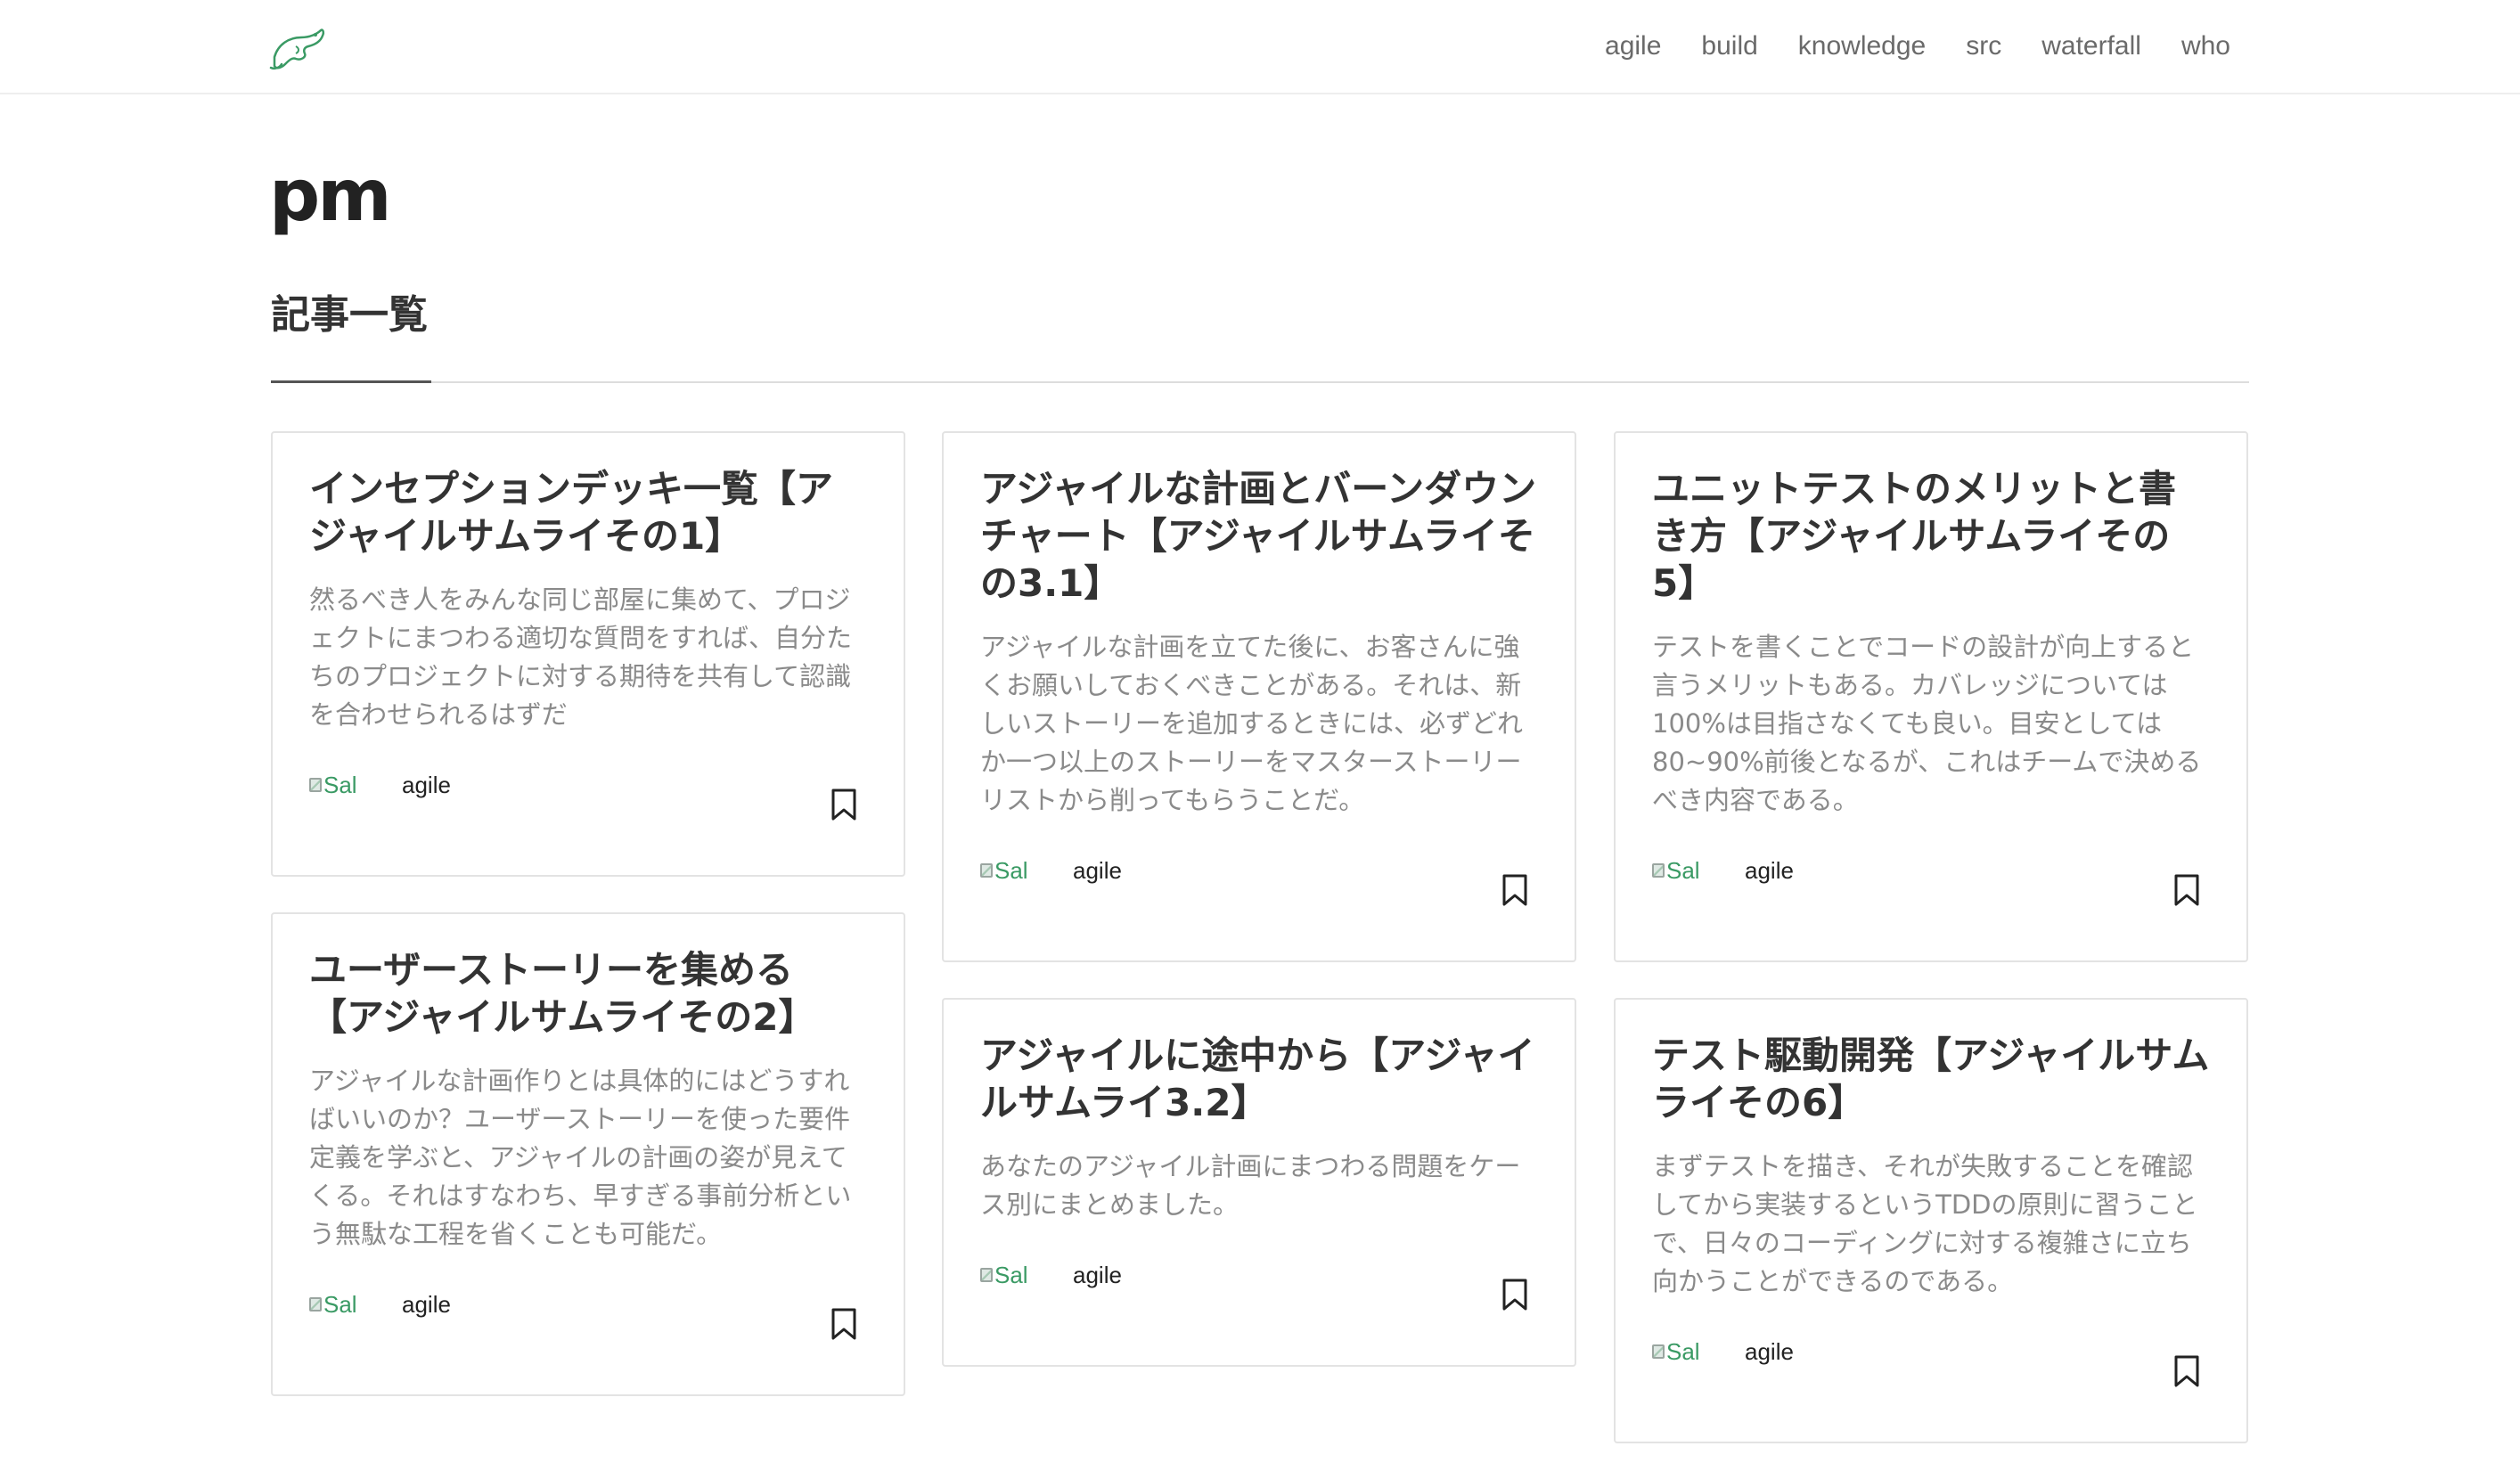  What do you see at coordinates (1259, 1079) in the screenshot?
I see `article-title: アジャイルに途中から【アジャイルサムライ3.2】` at bounding box center [1259, 1079].